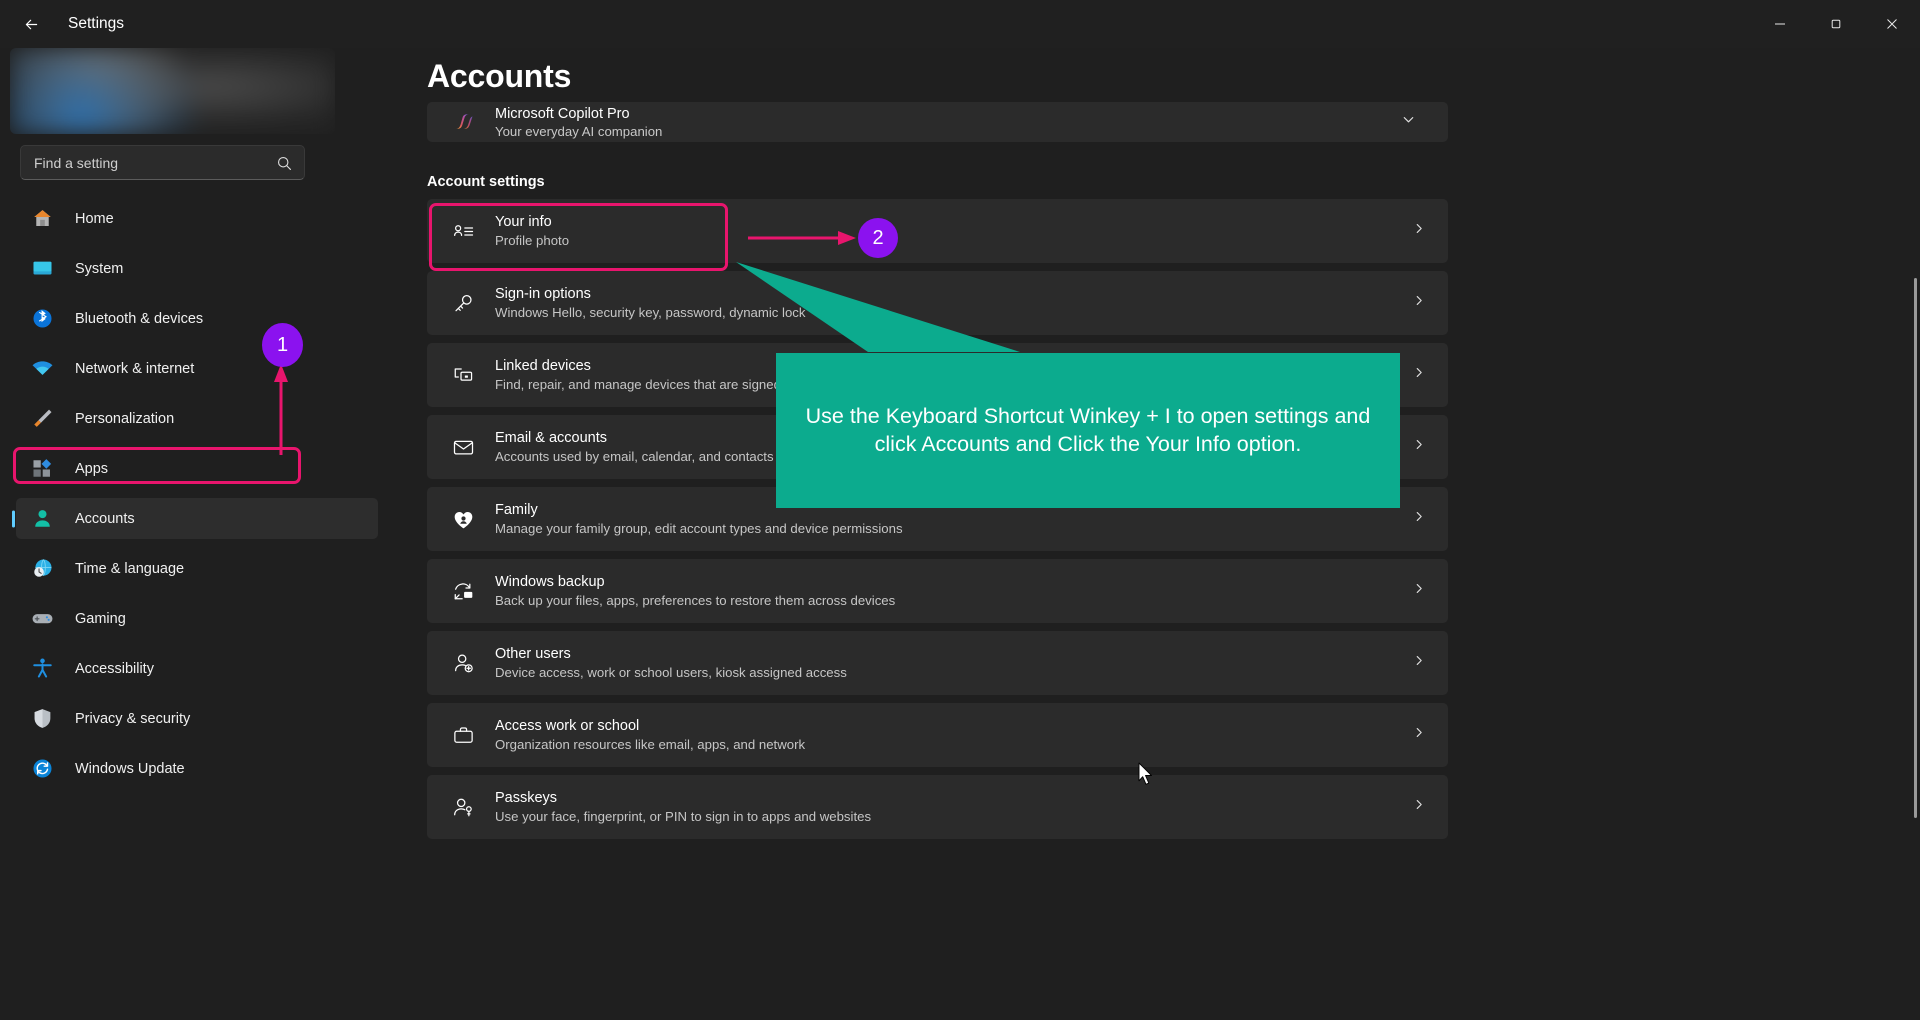  Describe the element at coordinates (197, 668) in the screenshot. I see `sidebar-item-accessibility: Accessibility` at that location.